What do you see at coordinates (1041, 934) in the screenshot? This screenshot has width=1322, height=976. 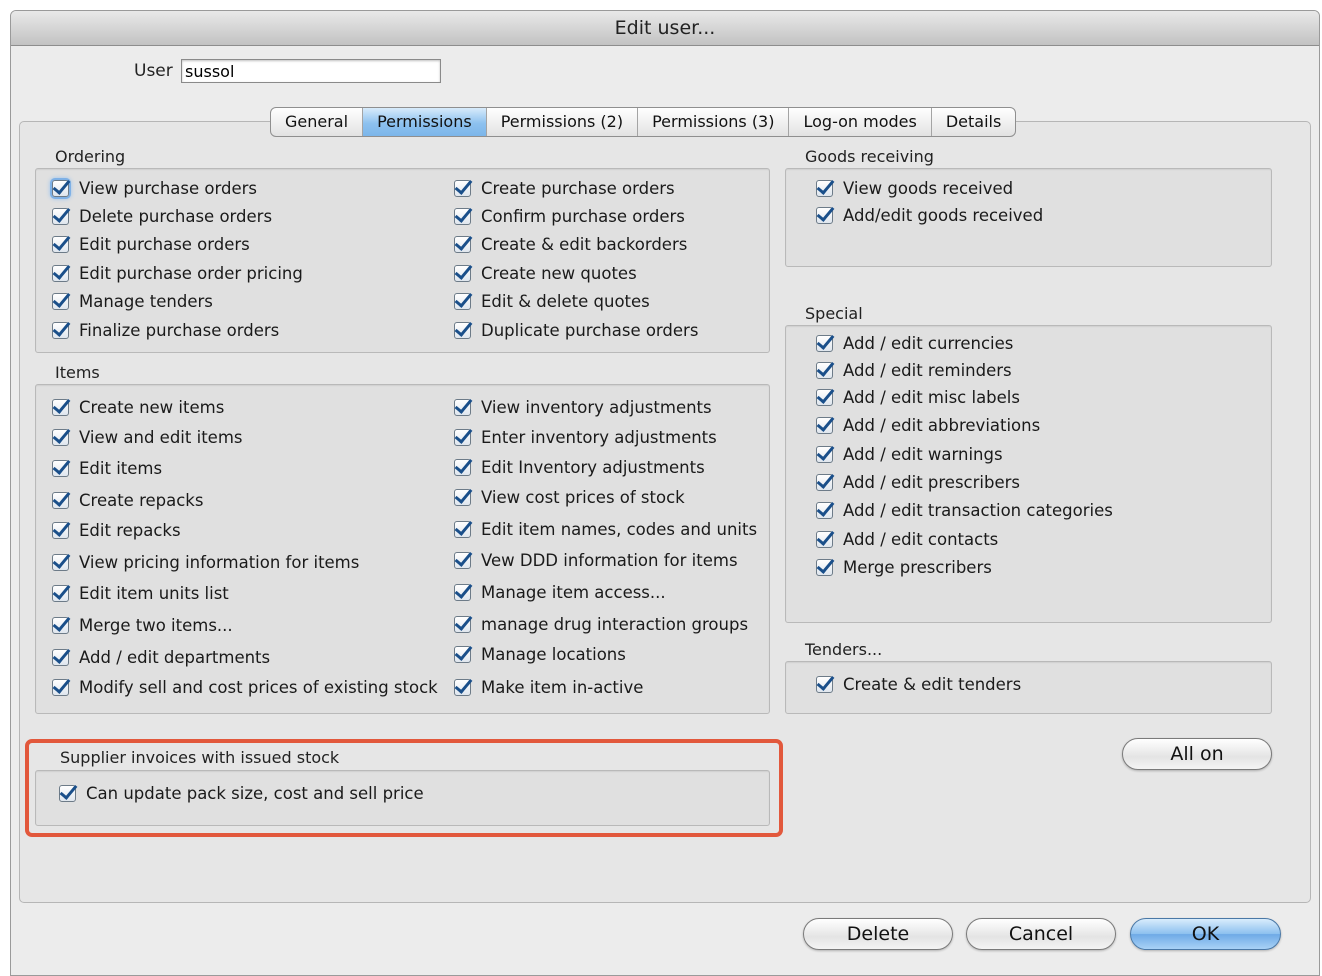 I see `cancel-button: Cancel` at bounding box center [1041, 934].